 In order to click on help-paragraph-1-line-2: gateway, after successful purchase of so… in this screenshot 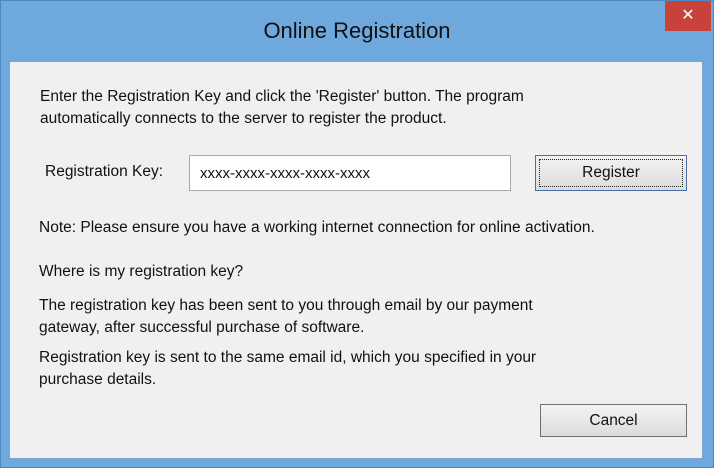, I will do `click(202, 327)`.